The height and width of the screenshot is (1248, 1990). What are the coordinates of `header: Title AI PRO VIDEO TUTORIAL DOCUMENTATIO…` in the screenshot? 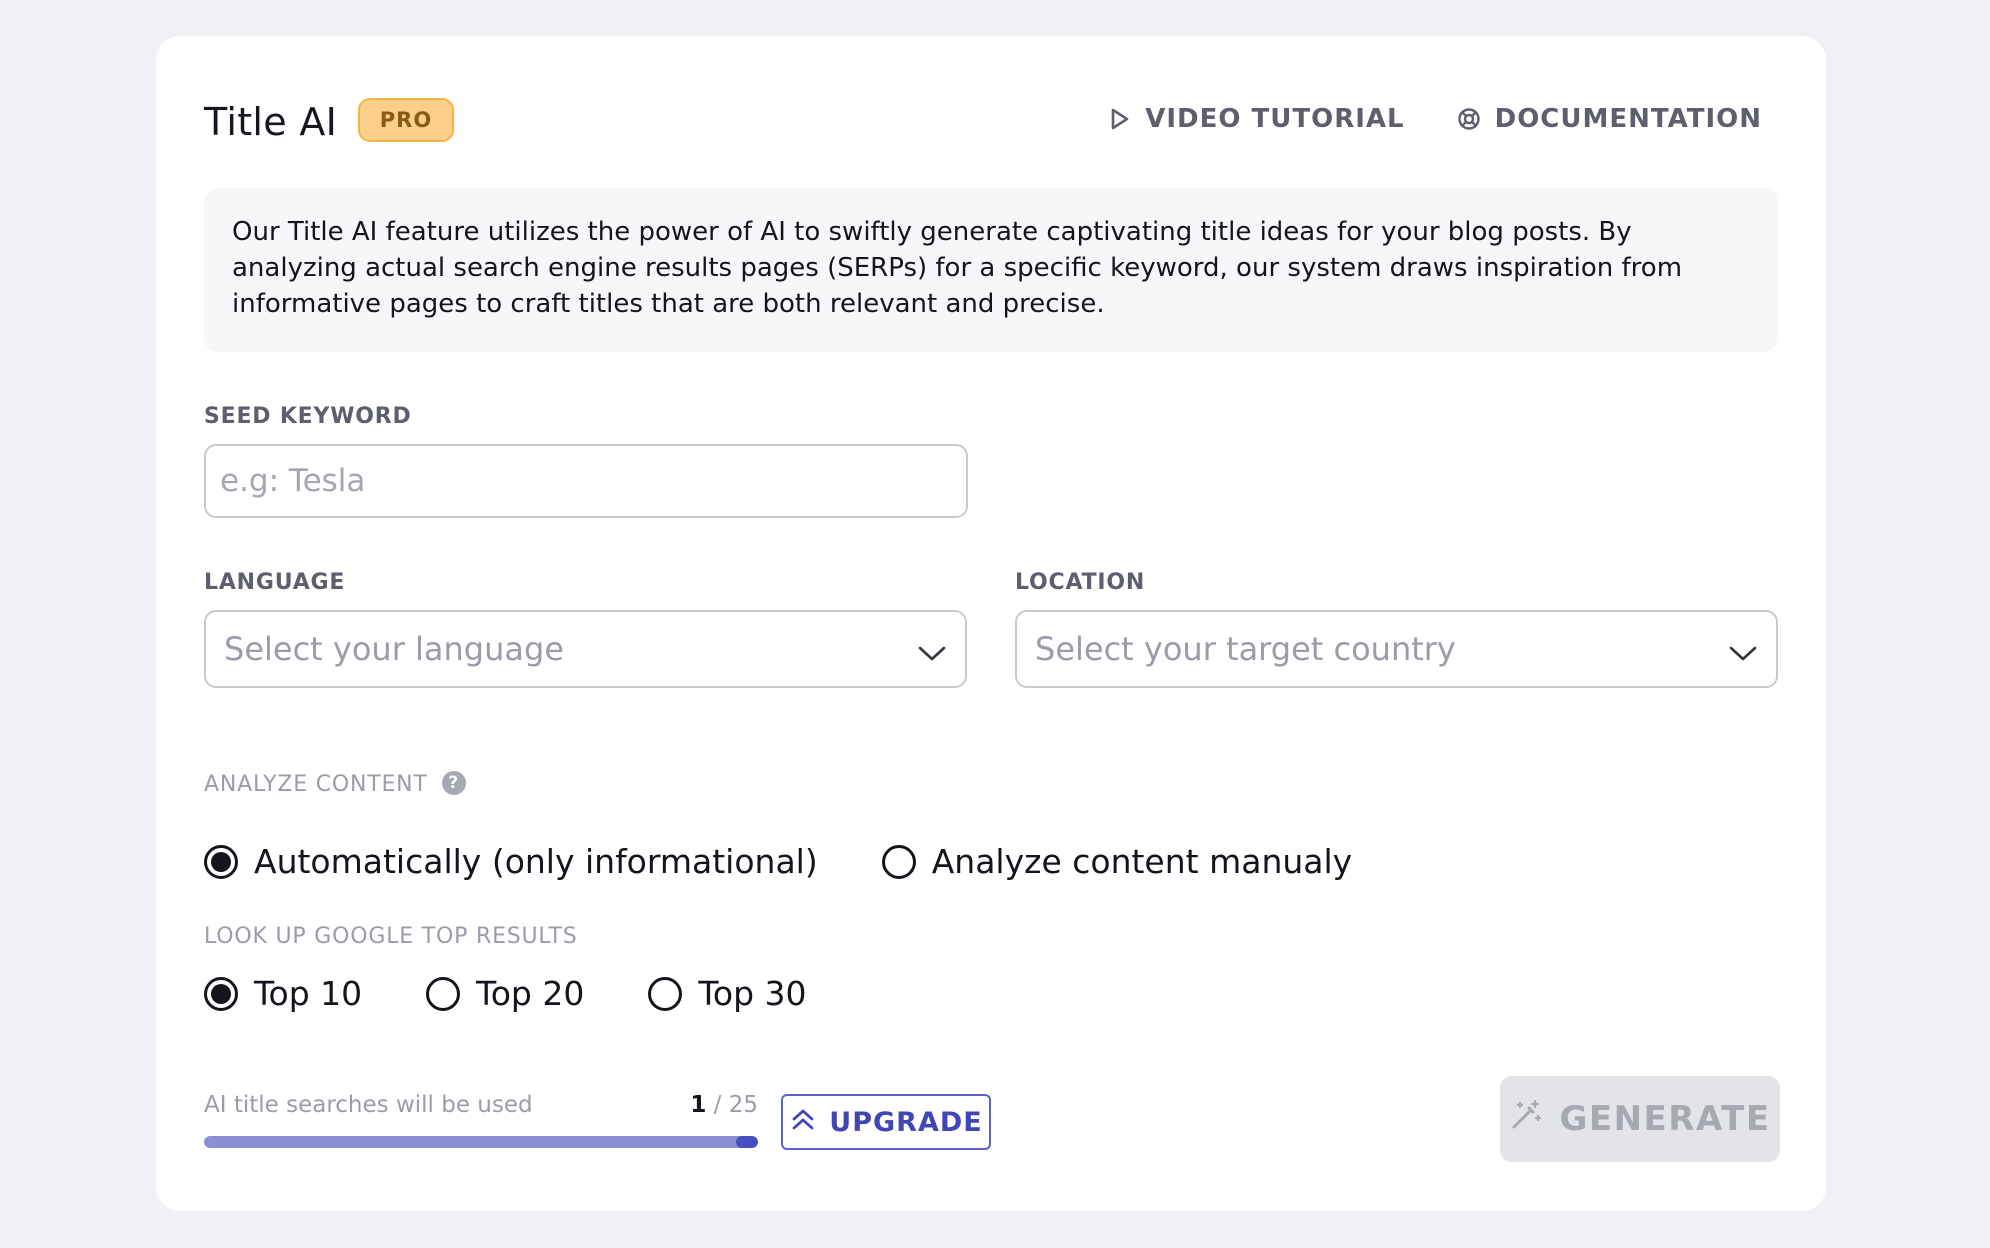 It's located at (983, 120).